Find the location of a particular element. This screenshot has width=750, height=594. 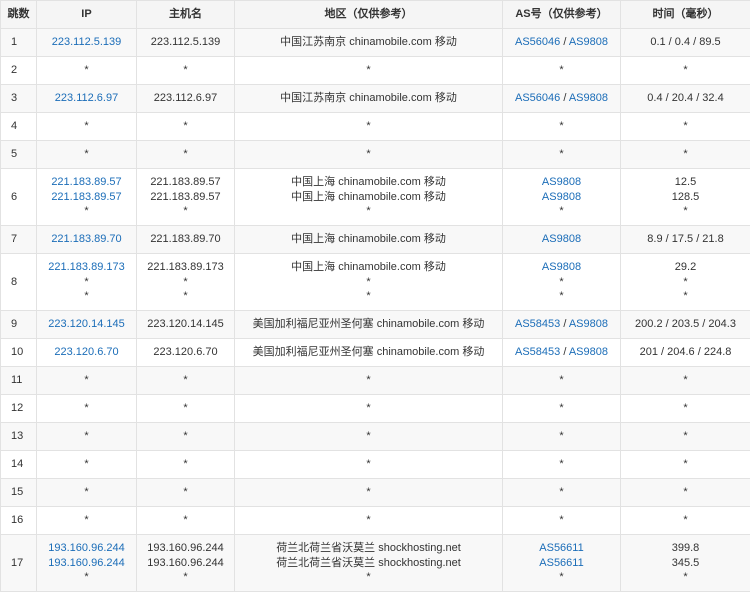

ip-link: 223.120.14.145 is located at coordinates (86, 324).